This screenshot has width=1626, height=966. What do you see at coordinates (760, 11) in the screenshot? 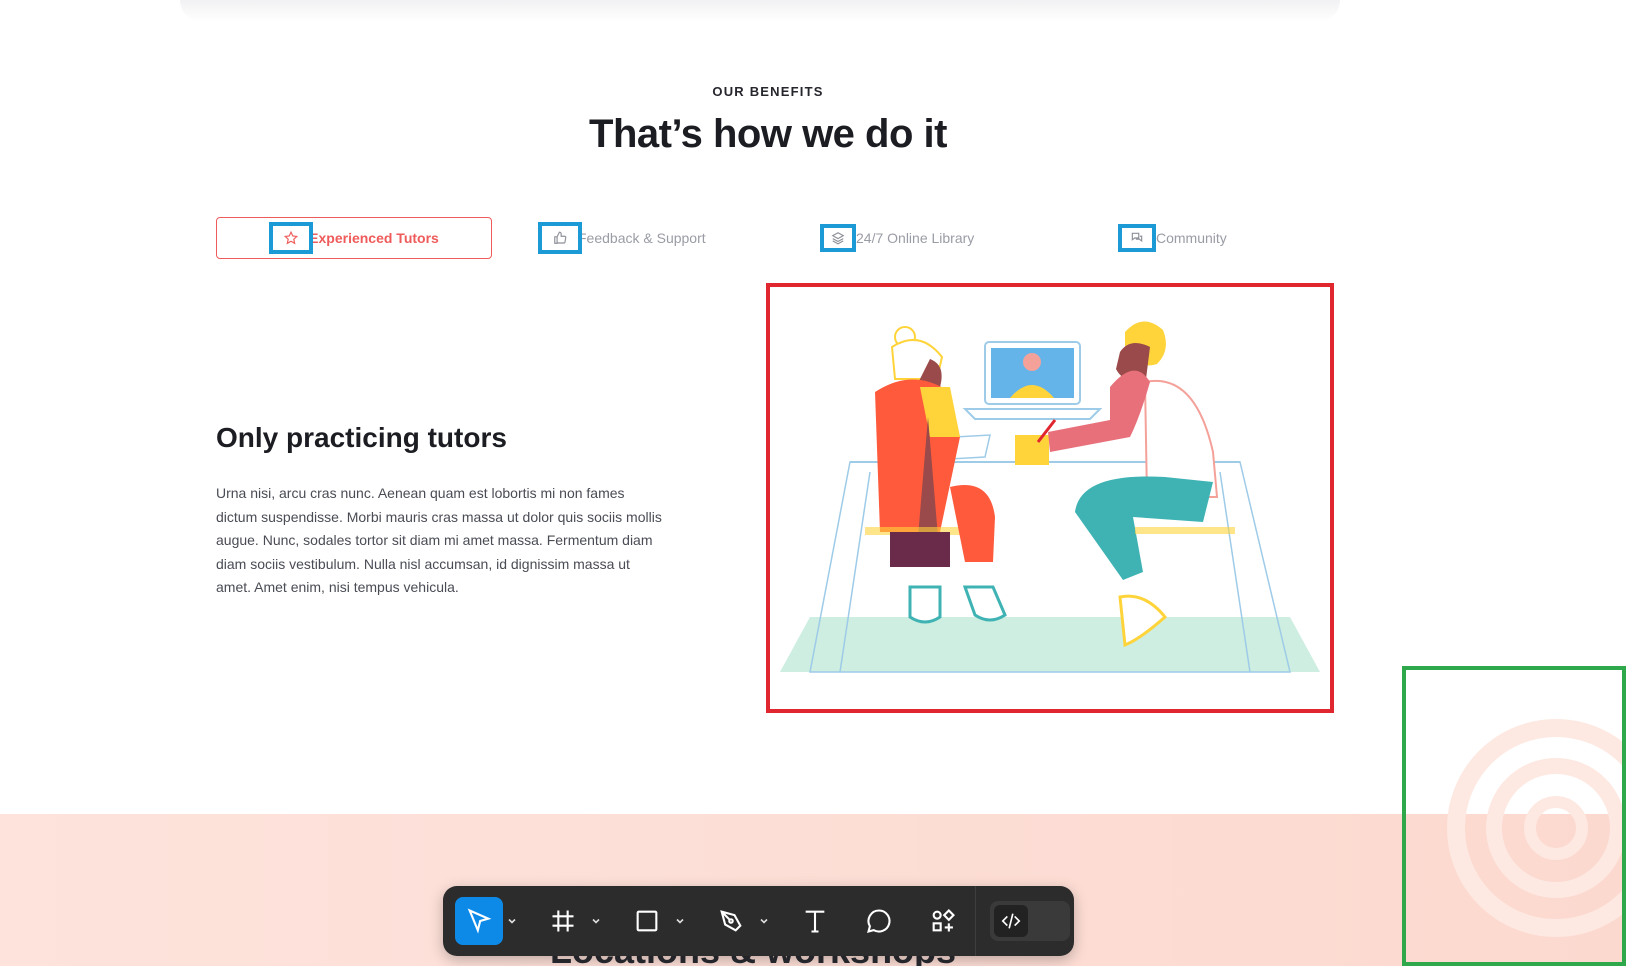
I see `header-shadow` at bounding box center [760, 11].